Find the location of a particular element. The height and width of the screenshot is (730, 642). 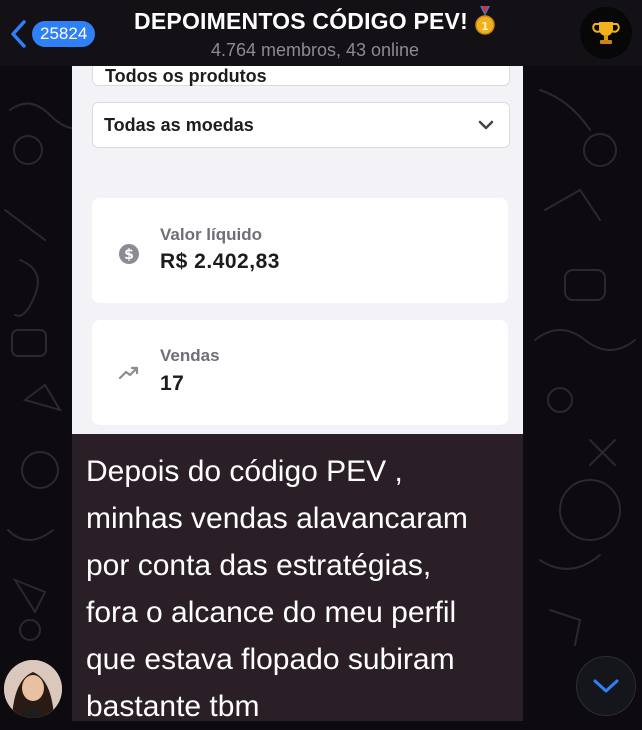

scroll-to-bottom-button is located at coordinates (606, 686).